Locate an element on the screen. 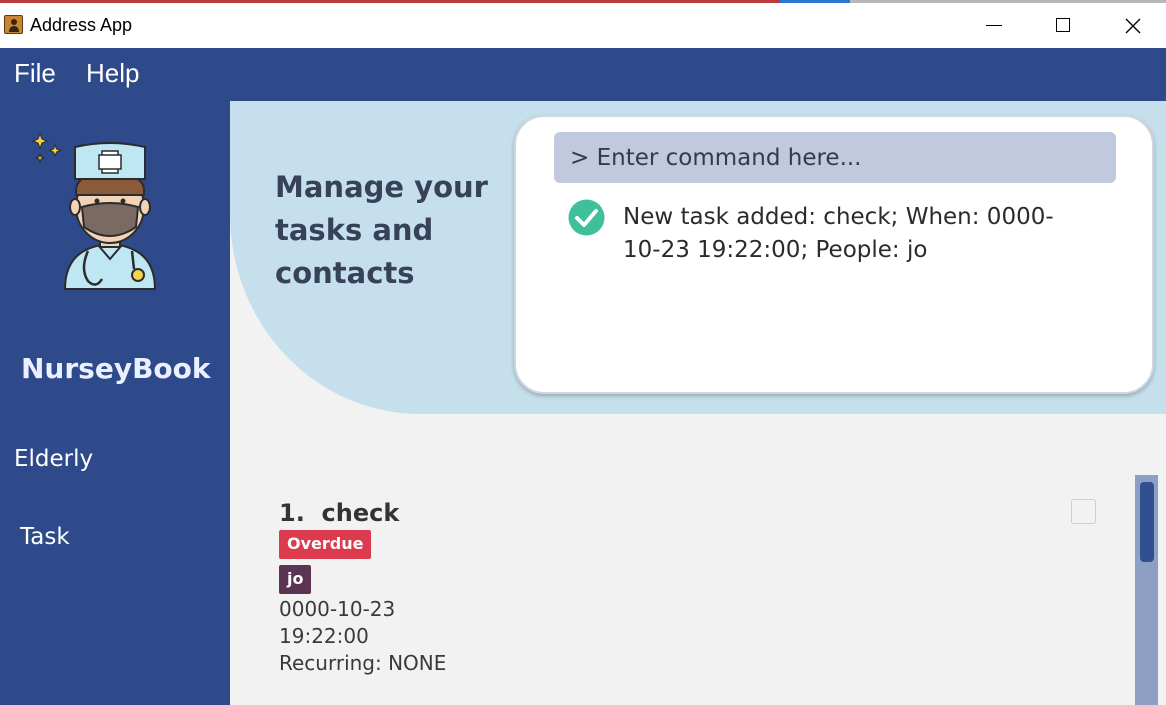  menu-bar: File Help is located at coordinates (583, 74).